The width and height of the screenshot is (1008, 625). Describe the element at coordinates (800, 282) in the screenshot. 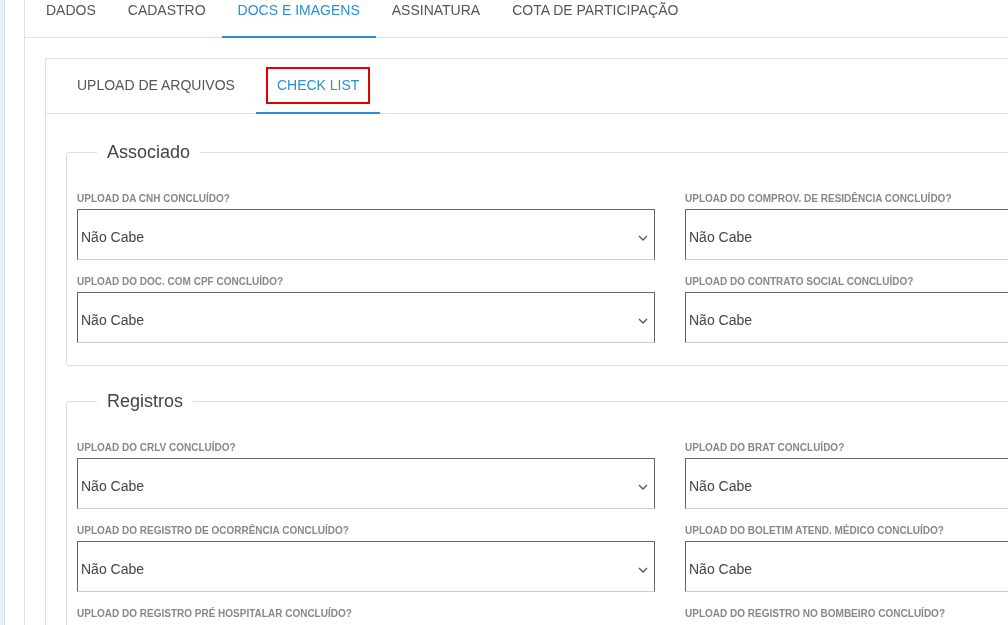

I see `field-label: UPLOAD DO CONTRATO SOCIAL CONCLUÍDO?` at that location.